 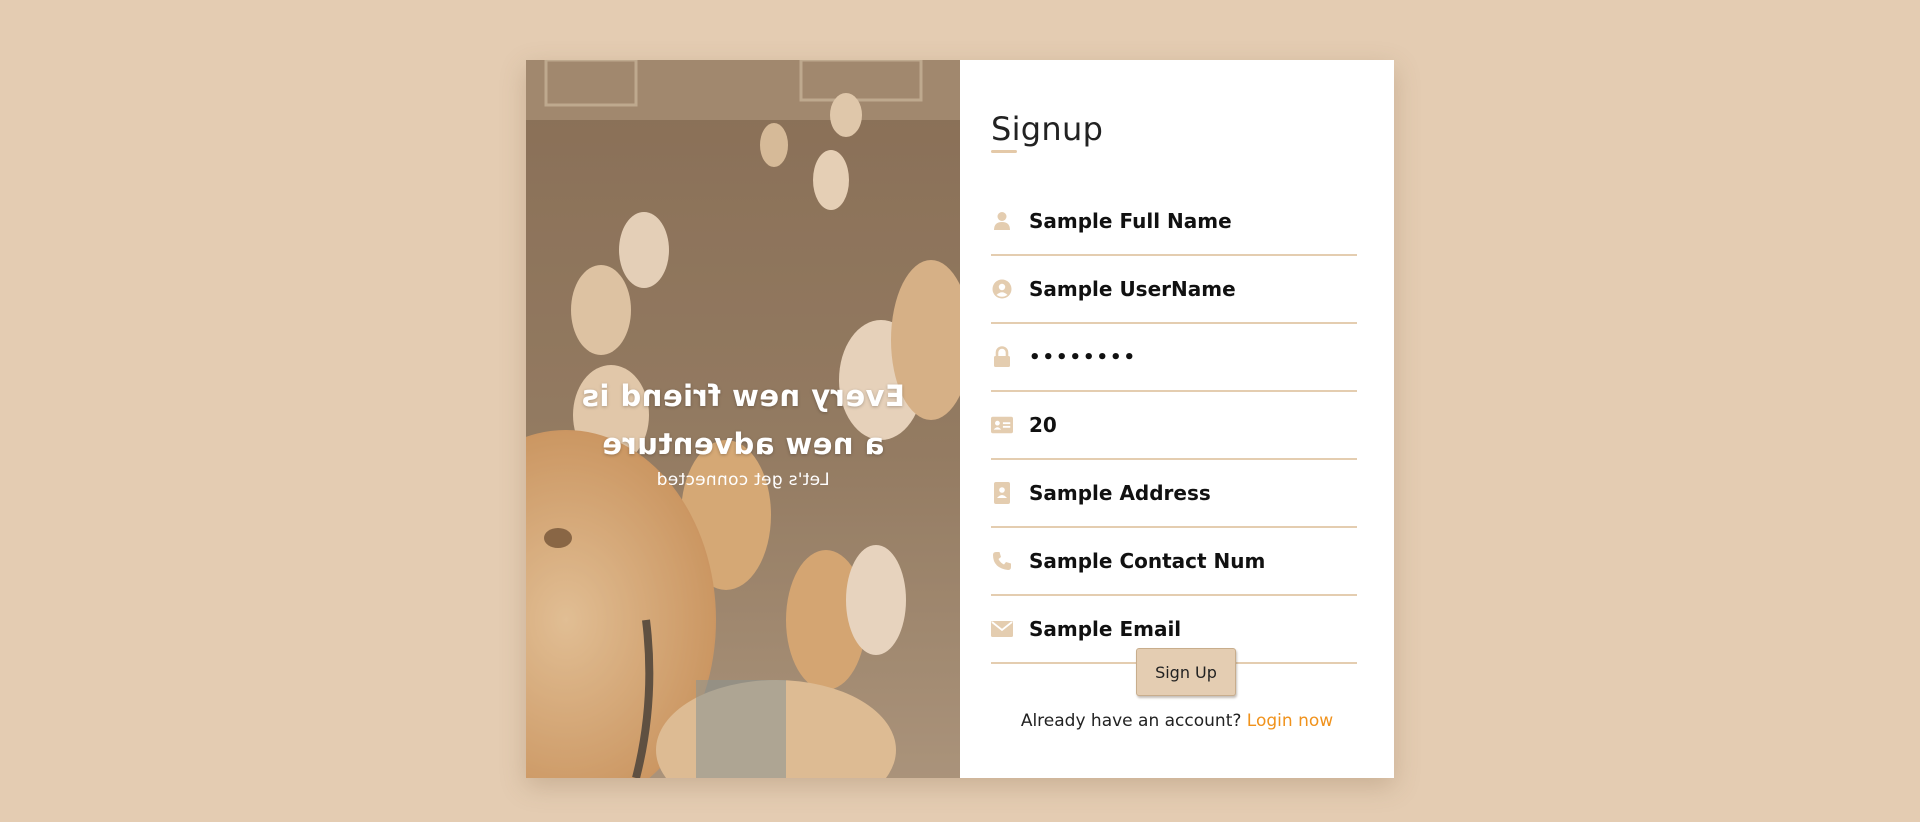 What do you see at coordinates (1186, 672) in the screenshot?
I see `sign-up-button: Sign Up` at bounding box center [1186, 672].